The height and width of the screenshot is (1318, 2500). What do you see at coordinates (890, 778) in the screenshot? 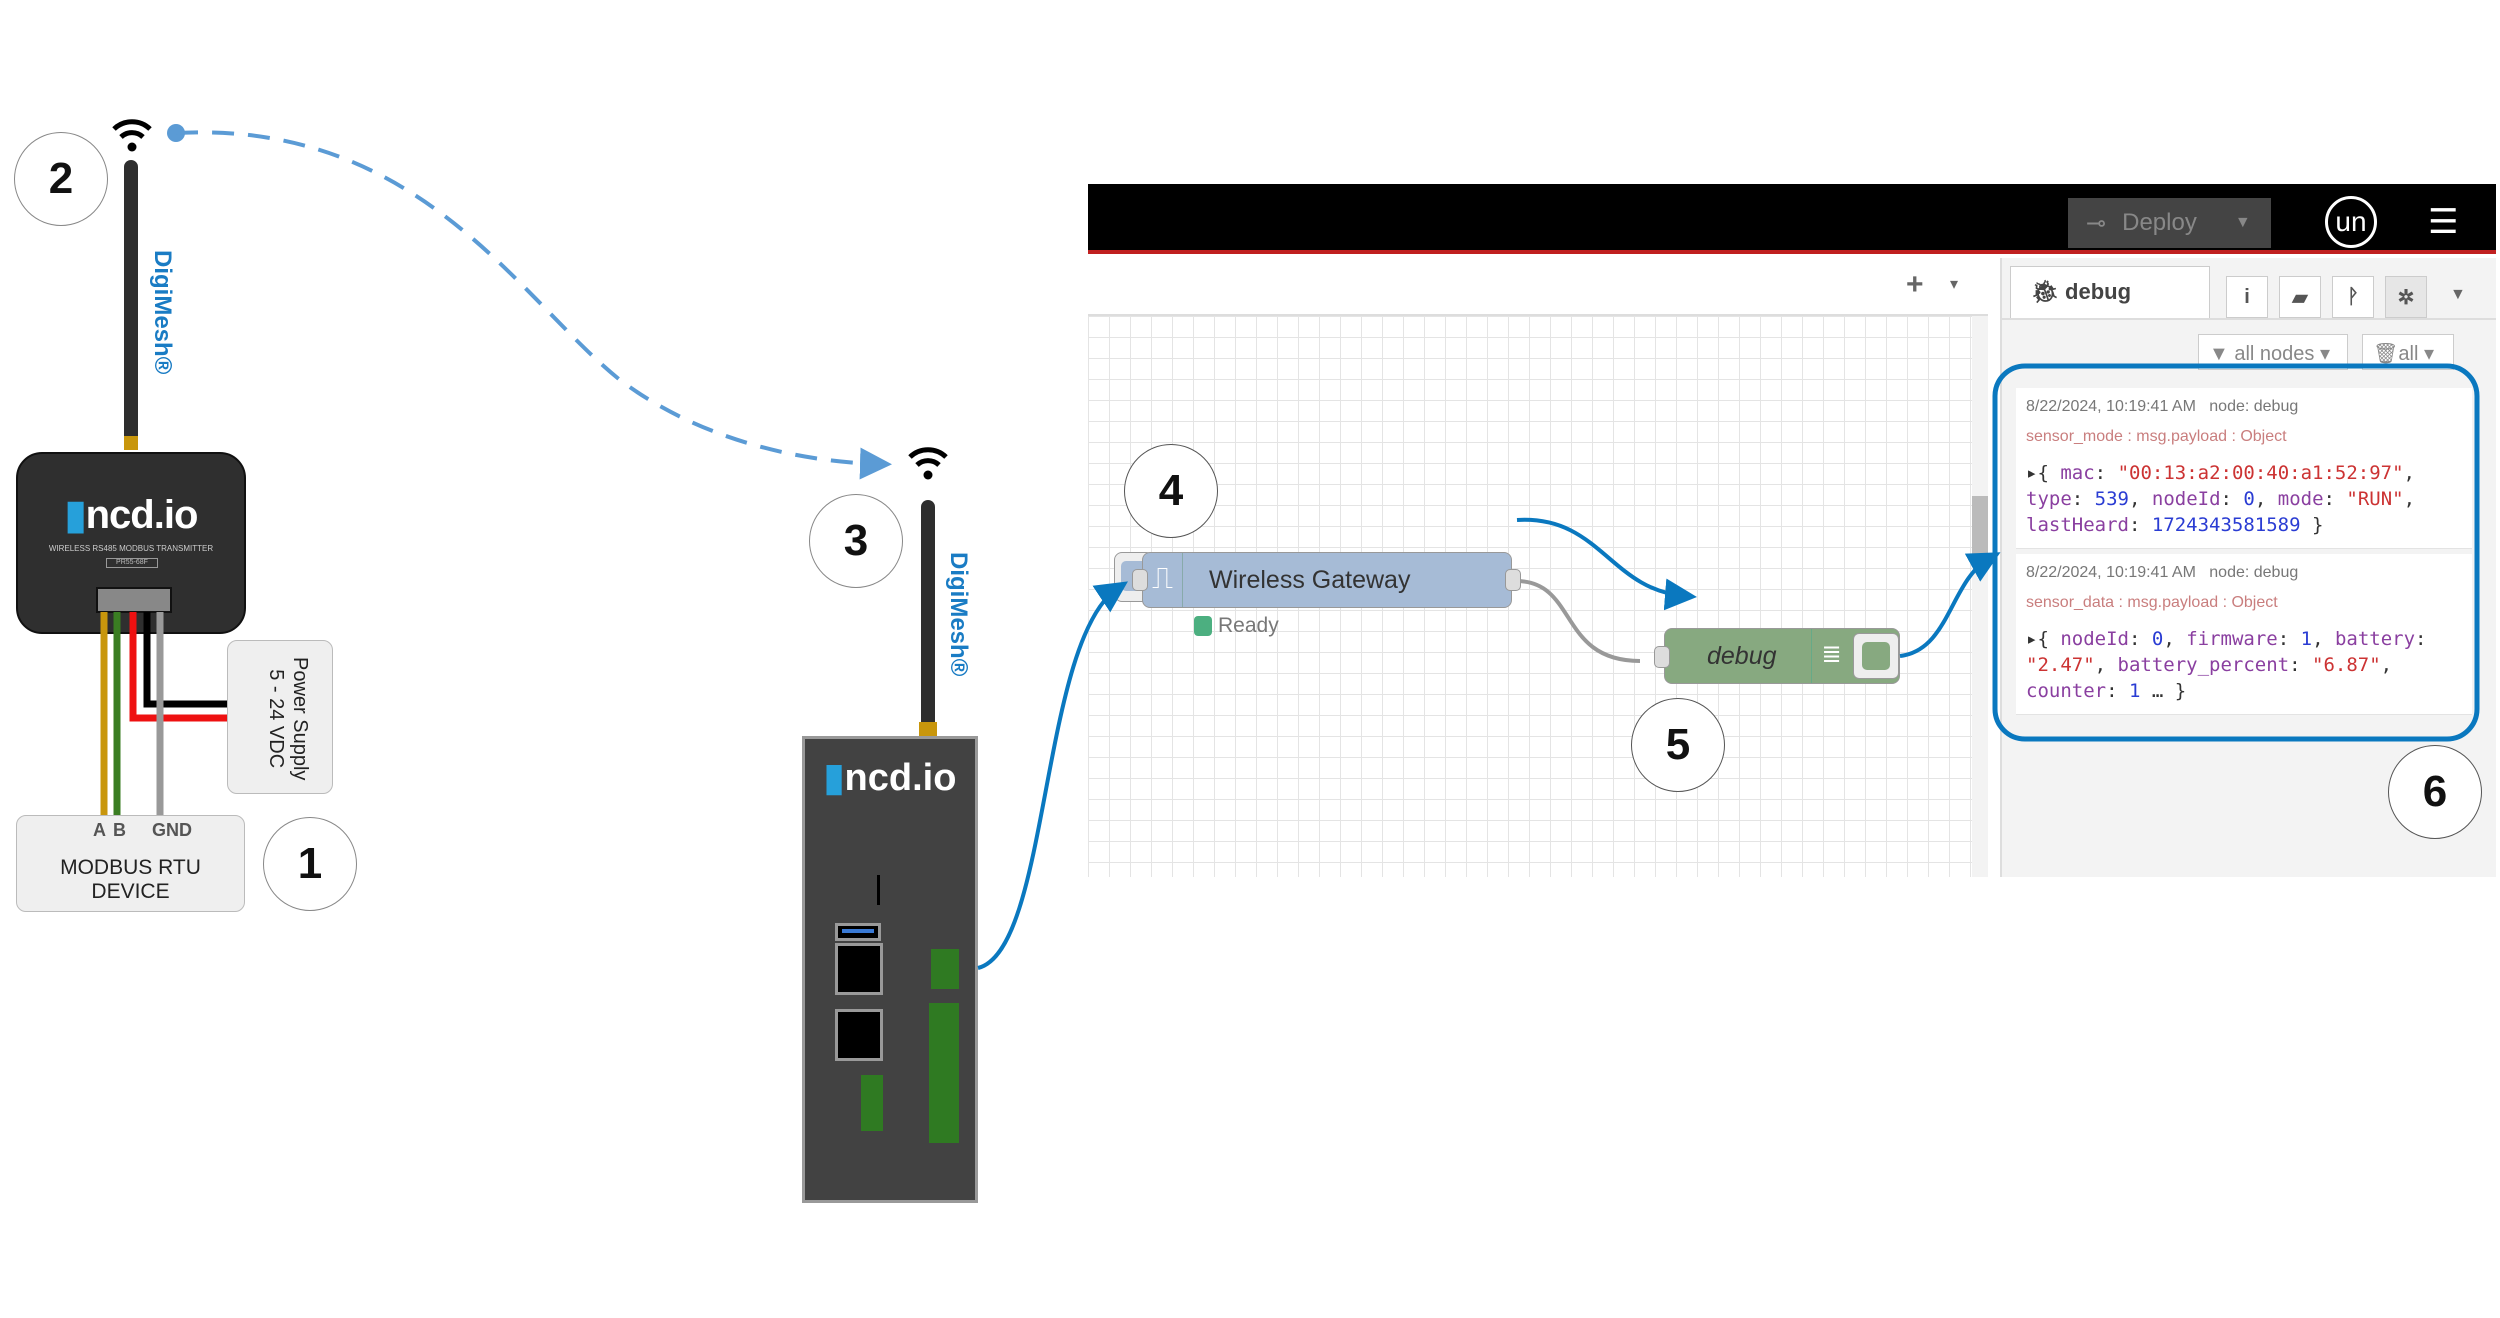
I see `gateway-brand-logo: ▮ncd.io` at bounding box center [890, 778].